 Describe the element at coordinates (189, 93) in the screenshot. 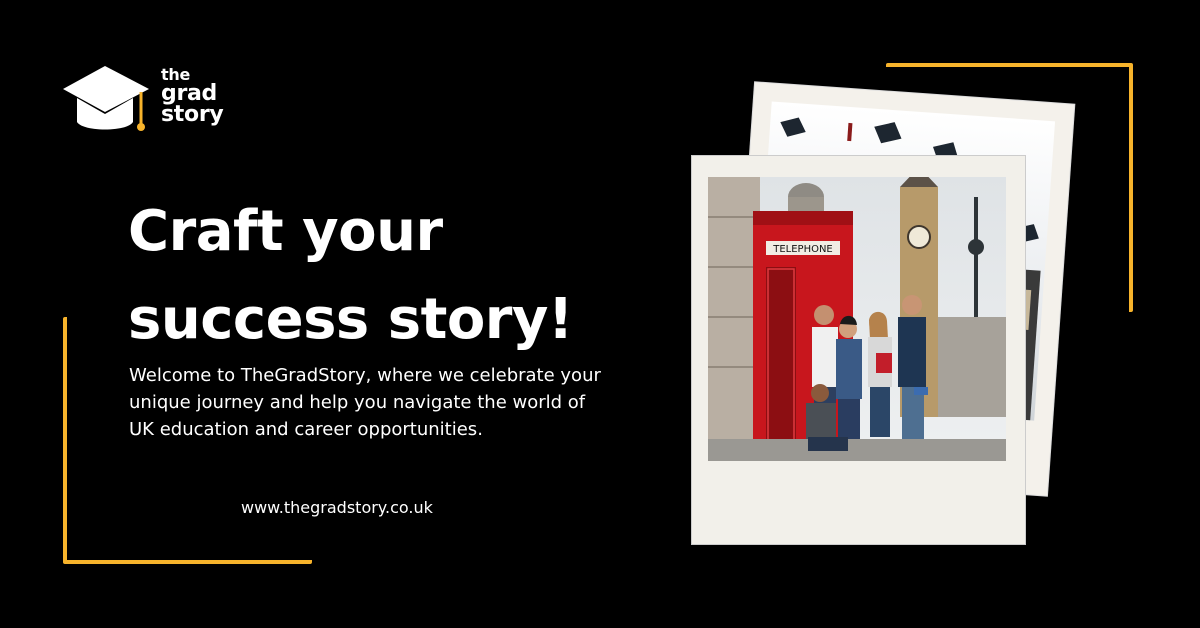

I see `brand-line-grad: grad` at that location.